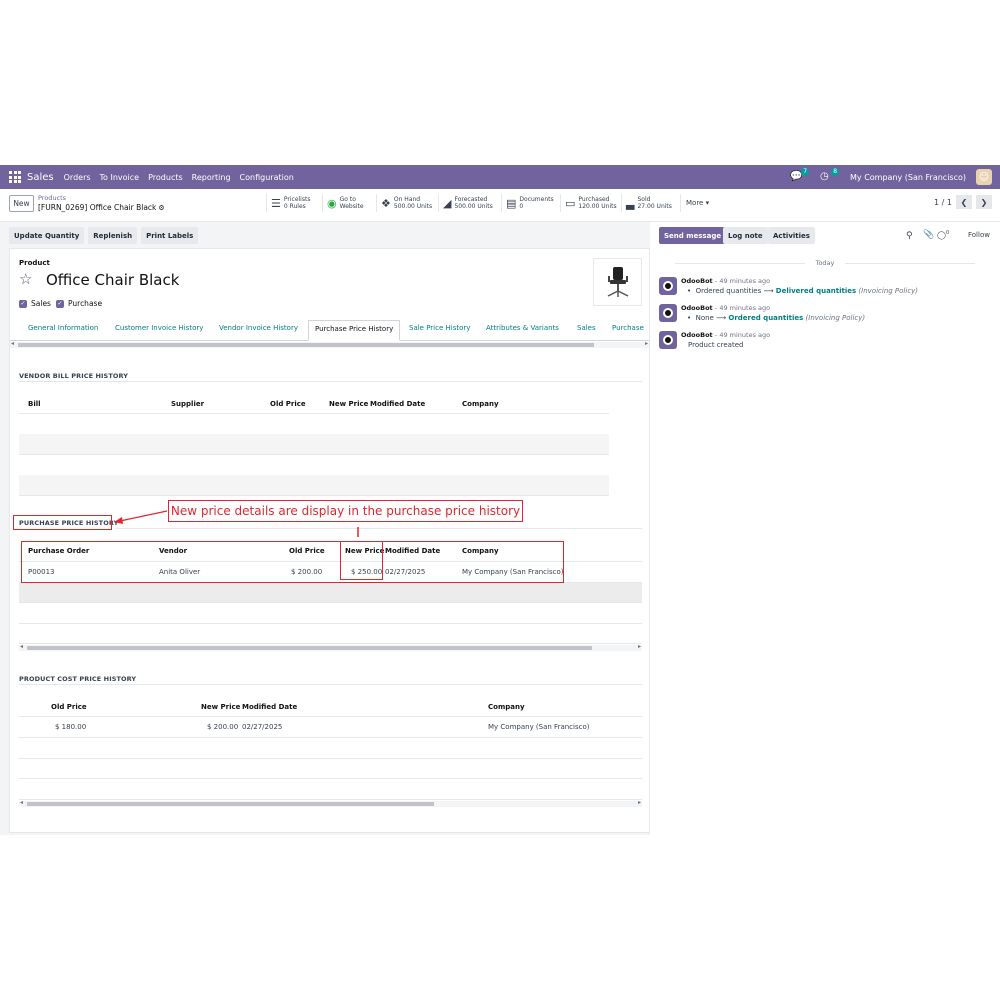  Describe the element at coordinates (77, 177) in the screenshot. I see `menu-orders: Orders` at that location.